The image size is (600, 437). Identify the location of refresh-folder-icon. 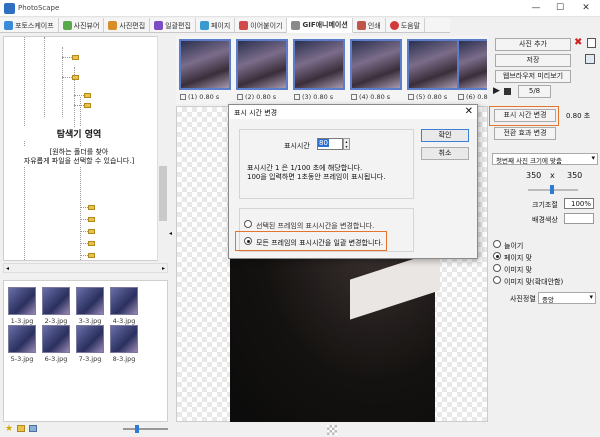
(33, 428).